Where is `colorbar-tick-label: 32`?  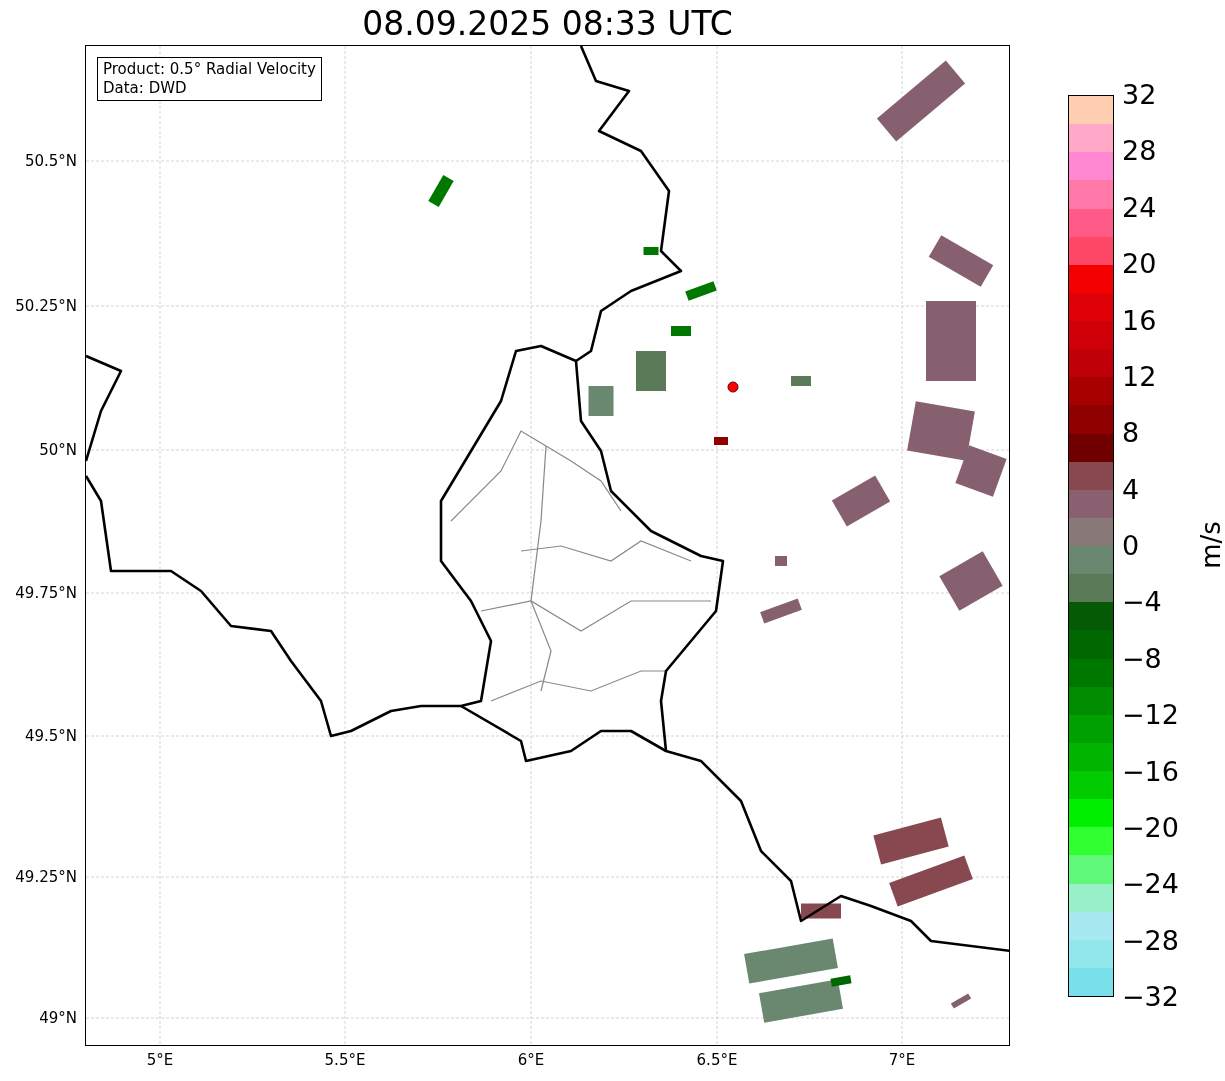
colorbar-tick-label: 32 is located at coordinates (1139, 95).